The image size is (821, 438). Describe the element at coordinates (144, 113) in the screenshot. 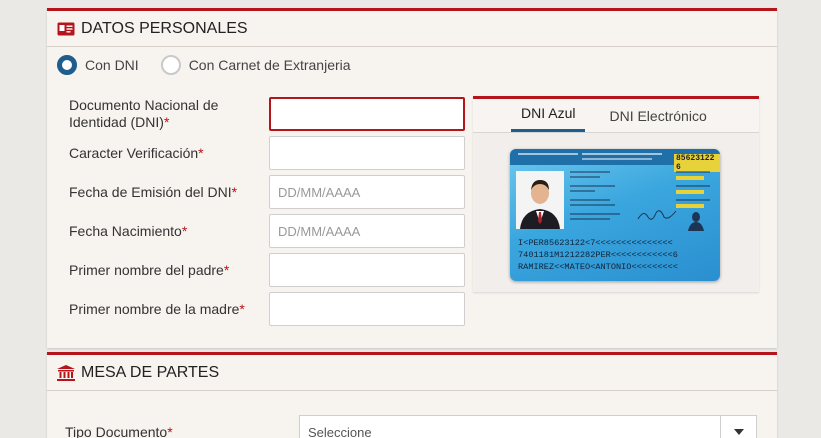

I see `field-label-dni: Documento Nacional de Identidad (DNI)*` at that location.